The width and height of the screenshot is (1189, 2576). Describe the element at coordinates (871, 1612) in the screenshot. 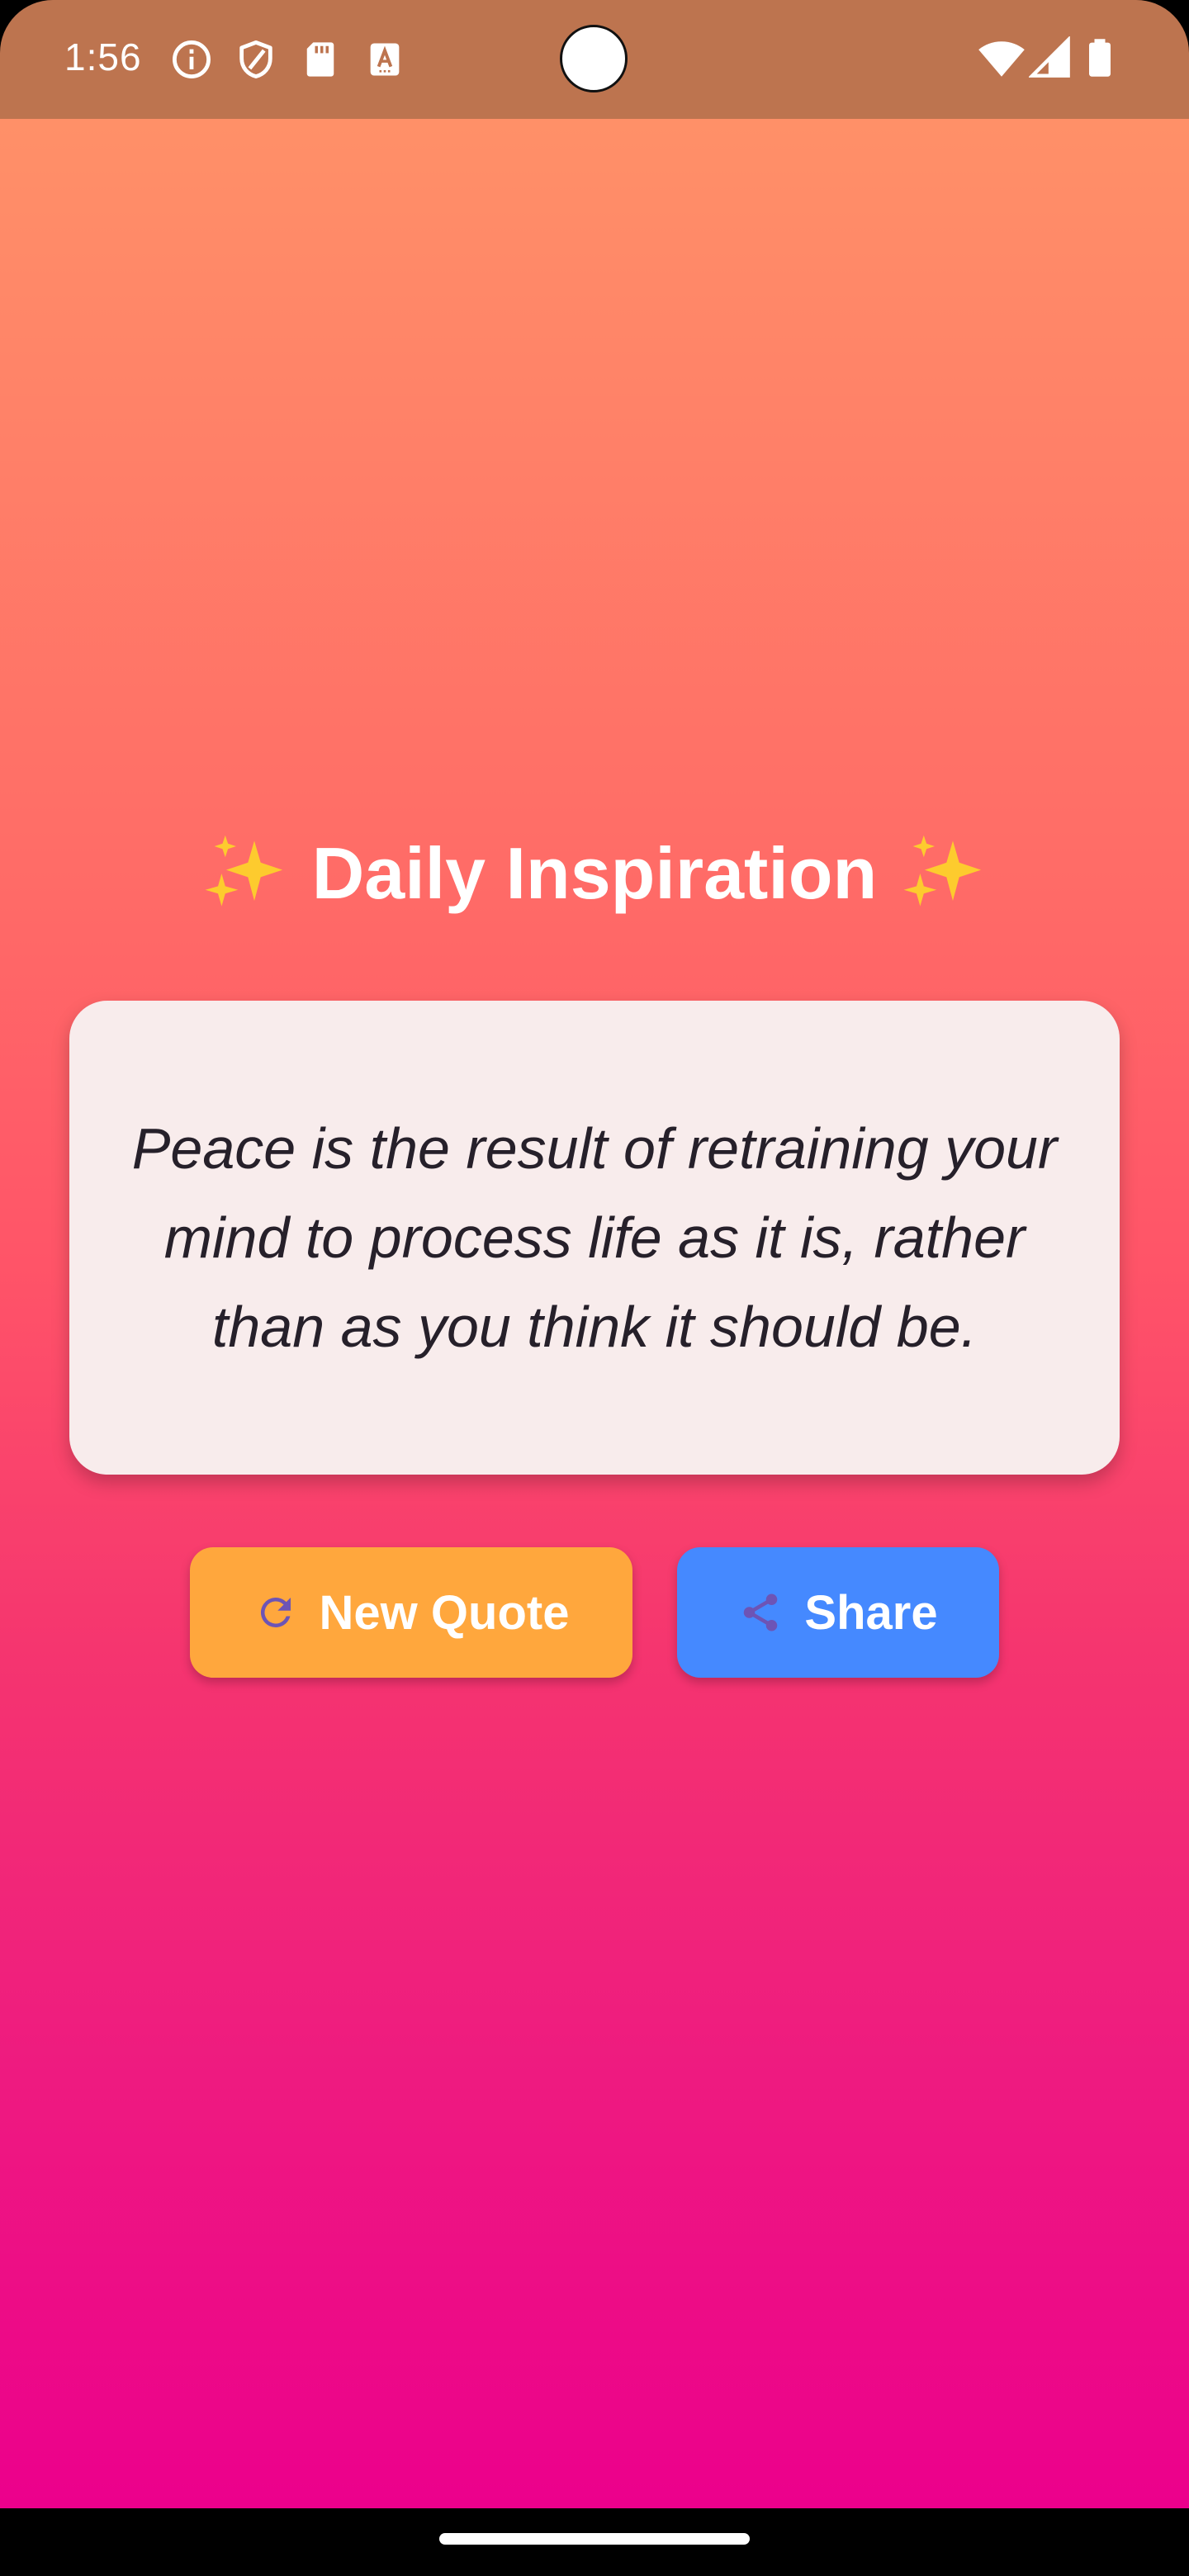

I see `share-label: Share` at that location.